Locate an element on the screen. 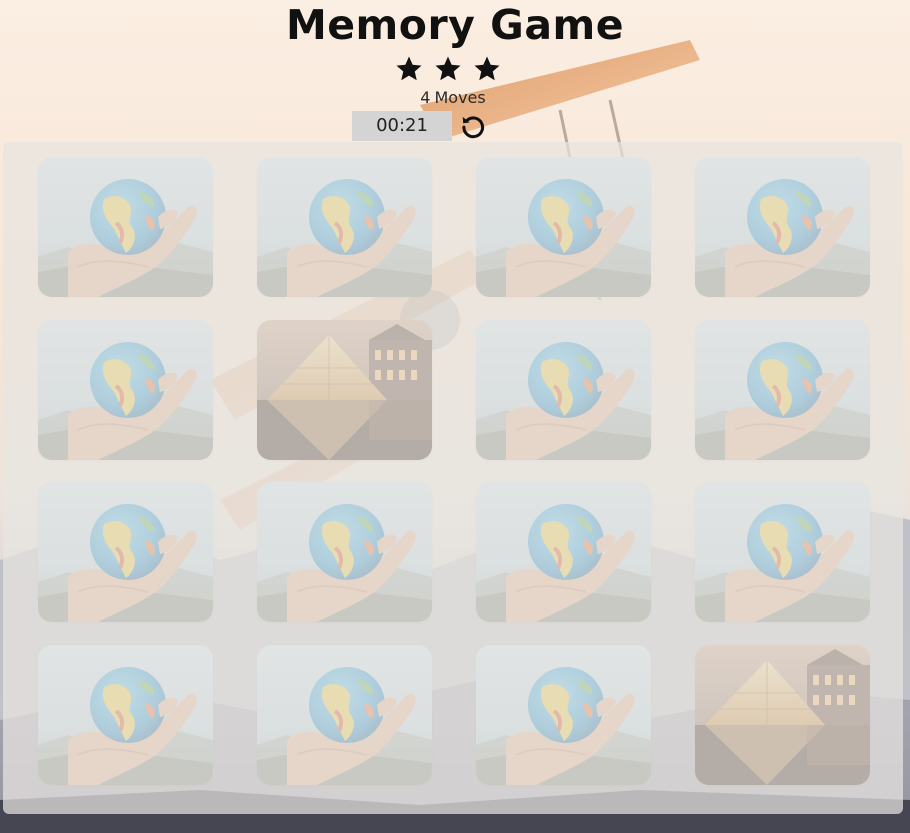  timer-display: 00:21 is located at coordinates (402, 126).